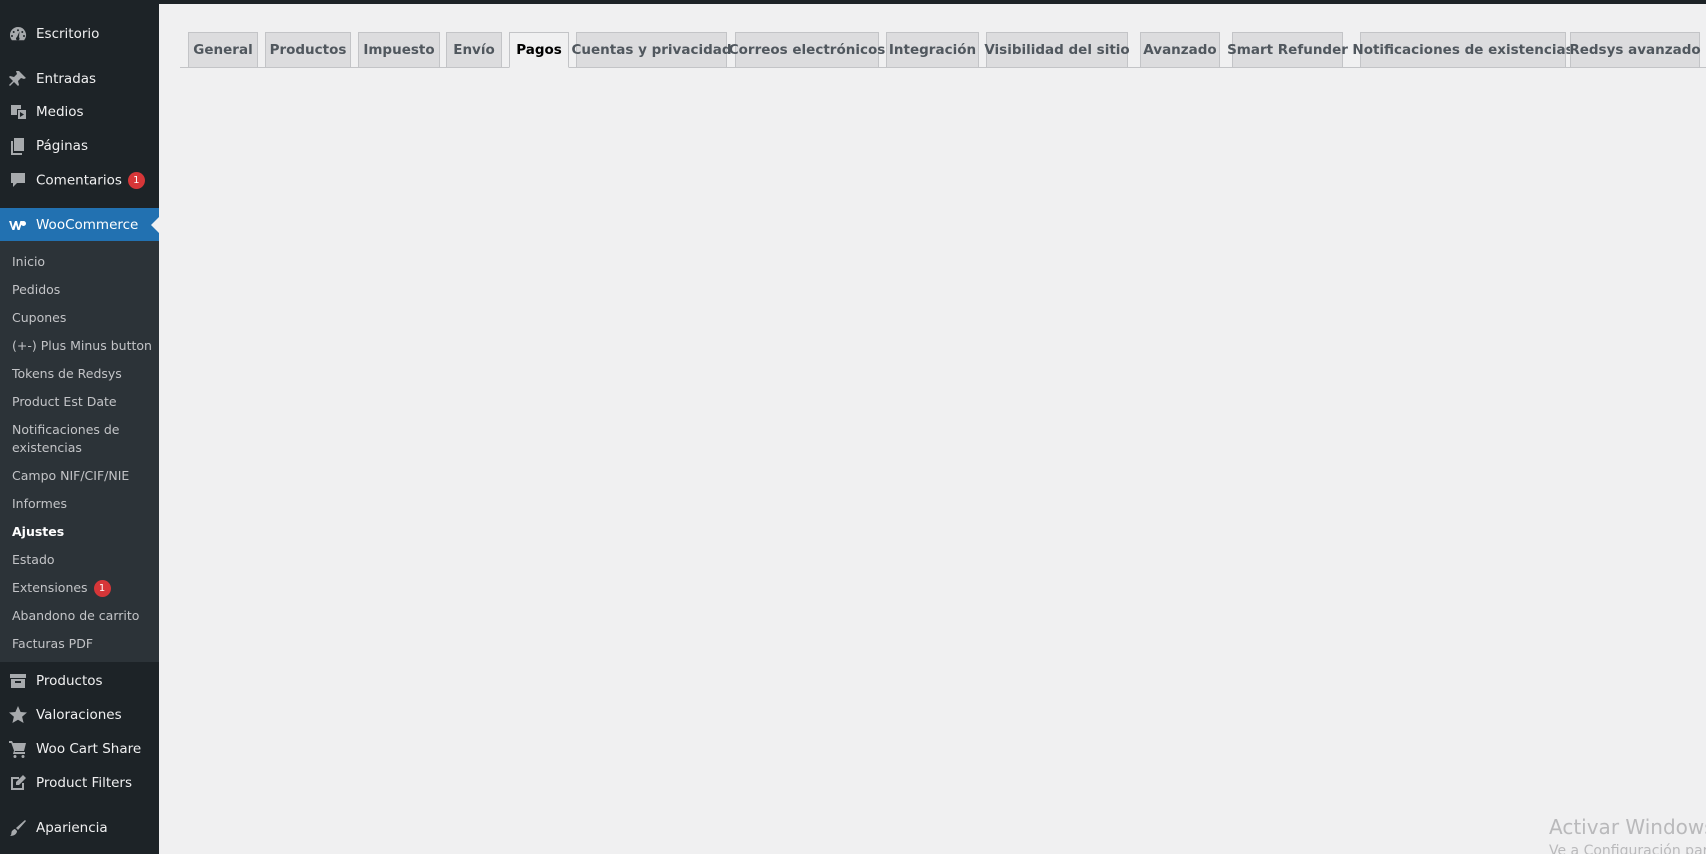 Image resolution: width=1706 pixels, height=854 pixels. What do you see at coordinates (82, 439) in the screenshot?
I see `submenu-item-notificaciones: Notificaciones de existencias` at bounding box center [82, 439].